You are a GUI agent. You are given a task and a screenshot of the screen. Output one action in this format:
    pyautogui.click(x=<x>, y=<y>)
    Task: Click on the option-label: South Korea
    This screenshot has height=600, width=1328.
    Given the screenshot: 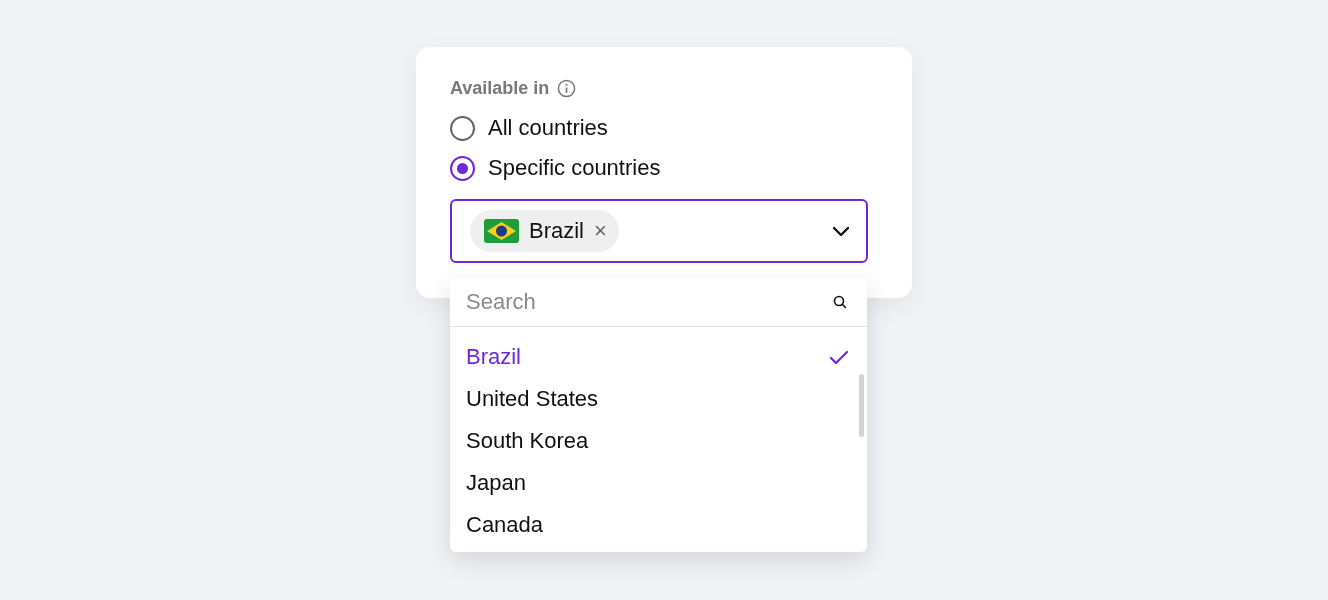 What is the action you would take?
    pyautogui.click(x=527, y=441)
    